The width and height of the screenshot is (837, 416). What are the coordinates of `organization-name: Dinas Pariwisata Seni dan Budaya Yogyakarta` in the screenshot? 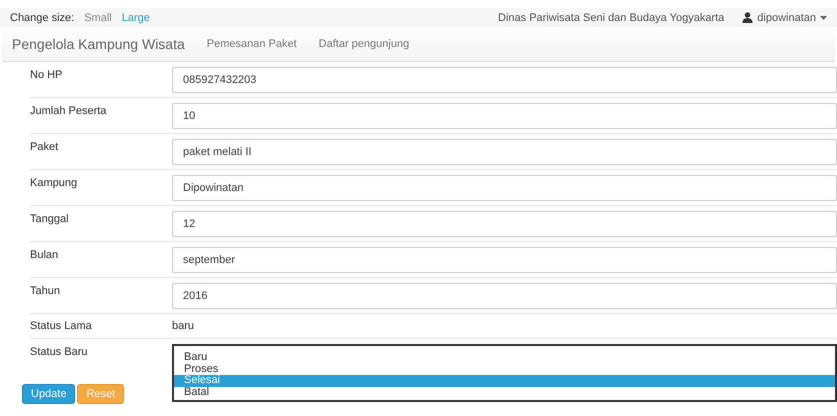 It's located at (611, 18).